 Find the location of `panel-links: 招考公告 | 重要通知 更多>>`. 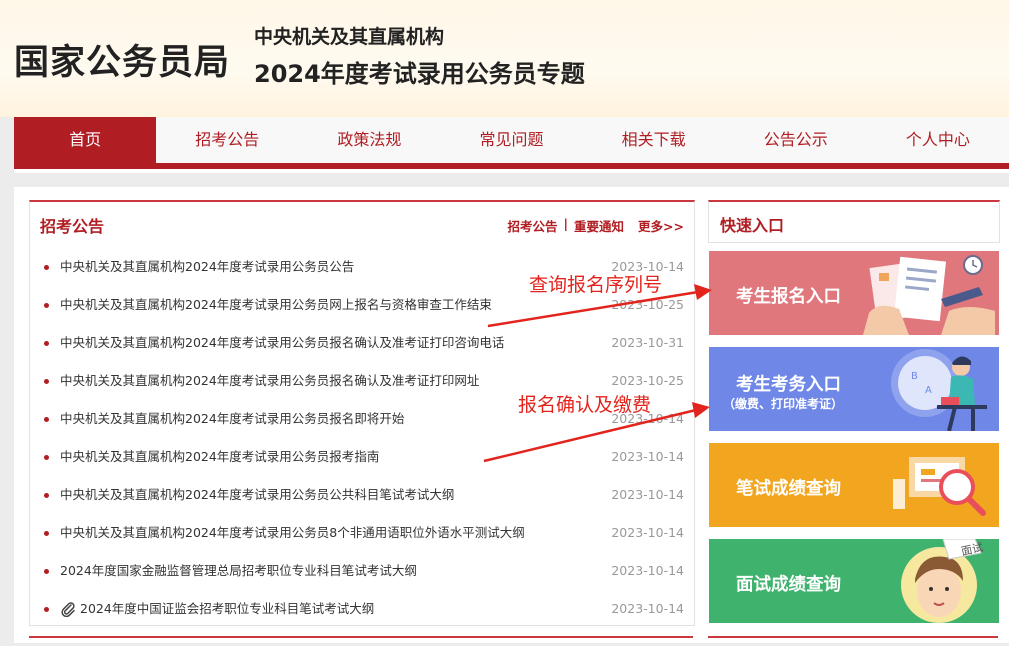

panel-links: 招考公告 | 重要通知 更多>> is located at coordinates (595, 225).